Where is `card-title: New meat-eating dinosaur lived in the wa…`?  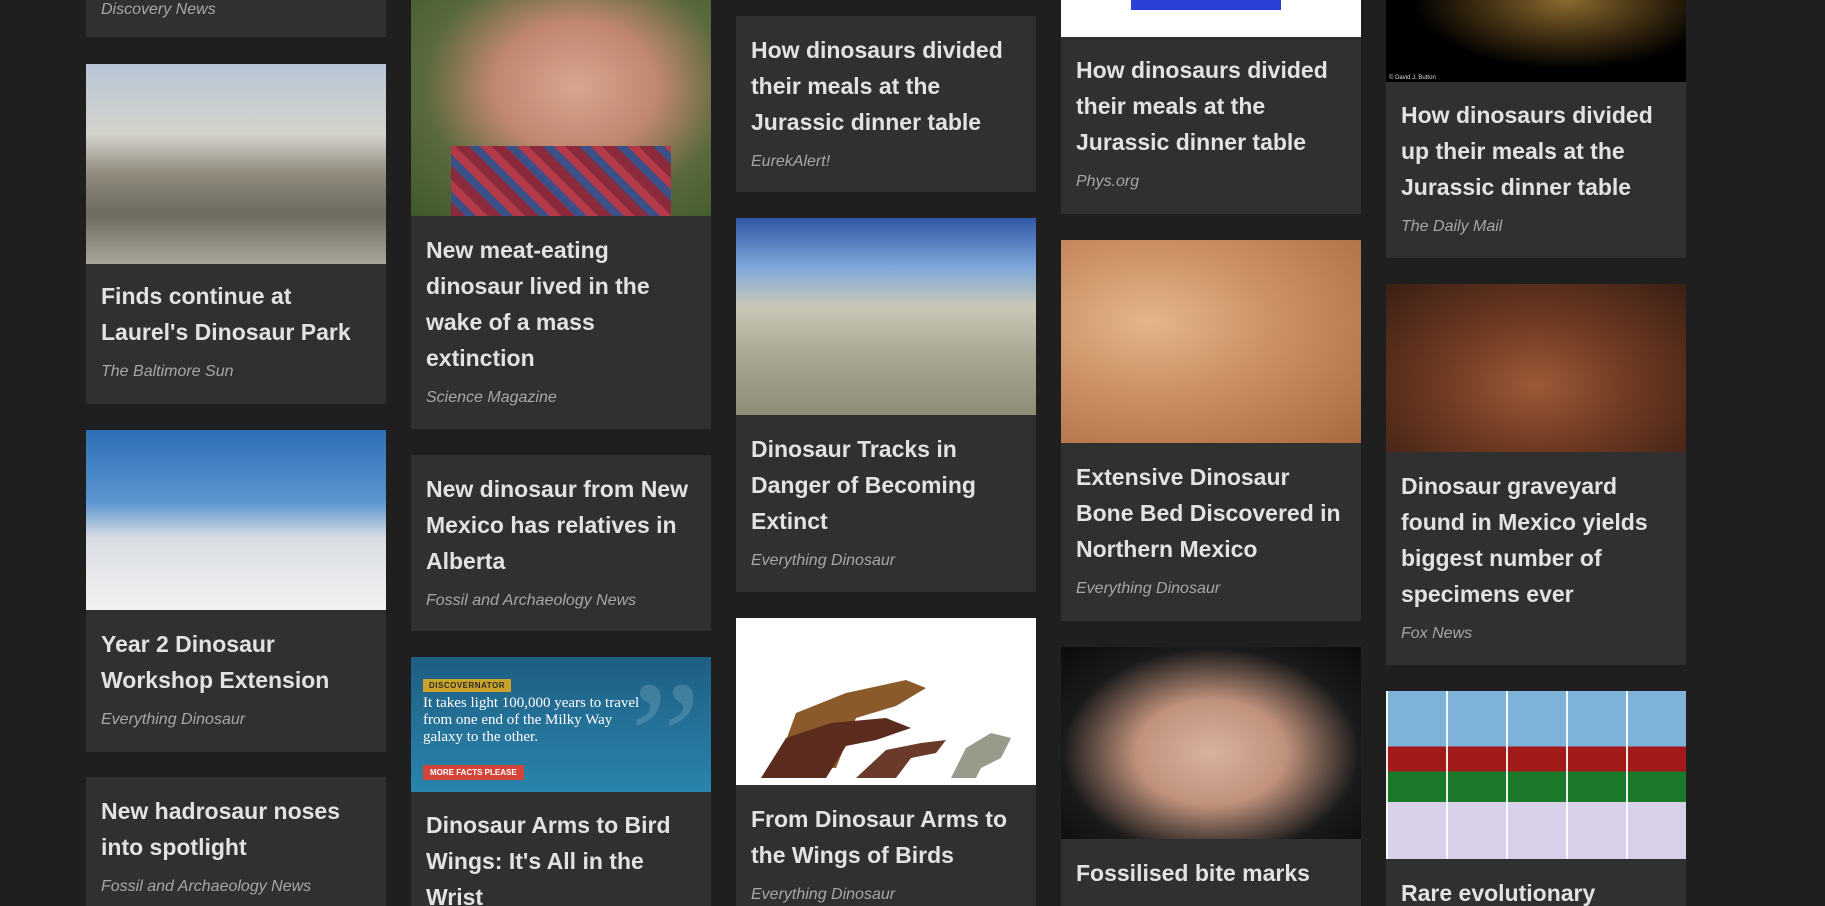
card-title: New meat-eating dinosaur lived in the wa… is located at coordinates (562, 304).